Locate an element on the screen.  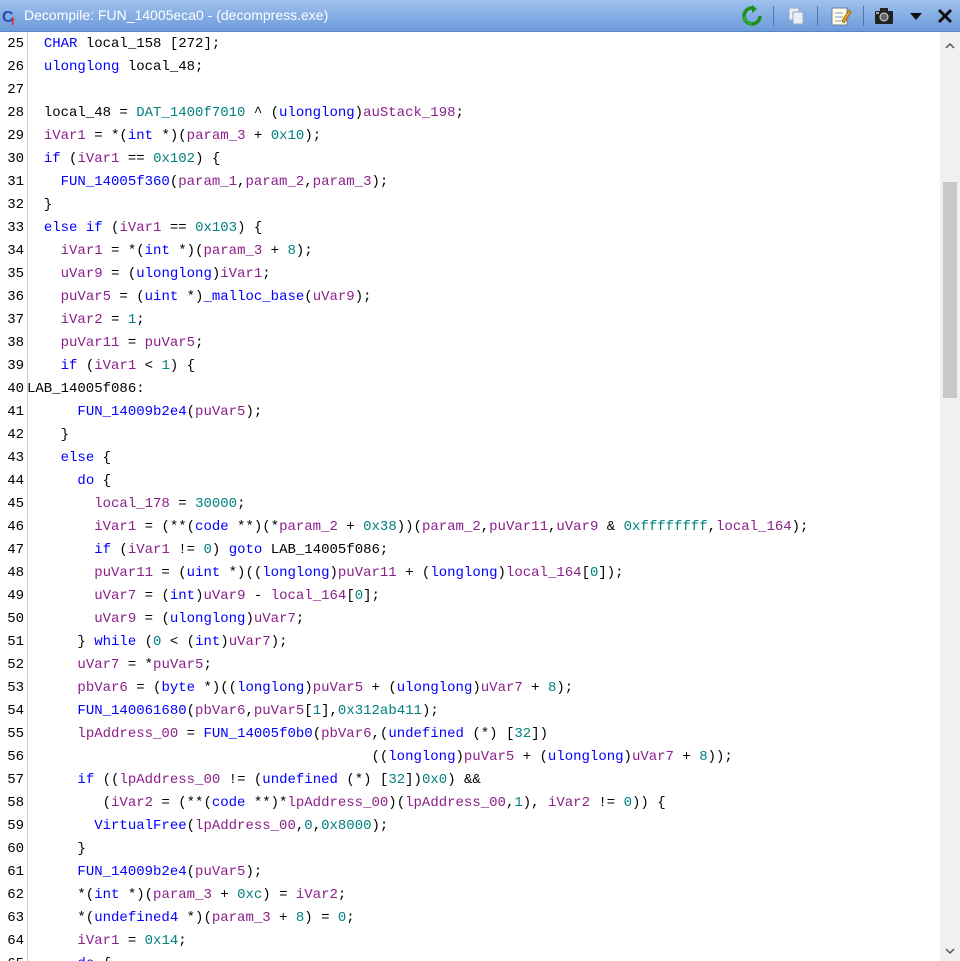
code-line: 49 uVar7 = (int)uVar9 - local_164[0]; is located at coordinates (470, 596).